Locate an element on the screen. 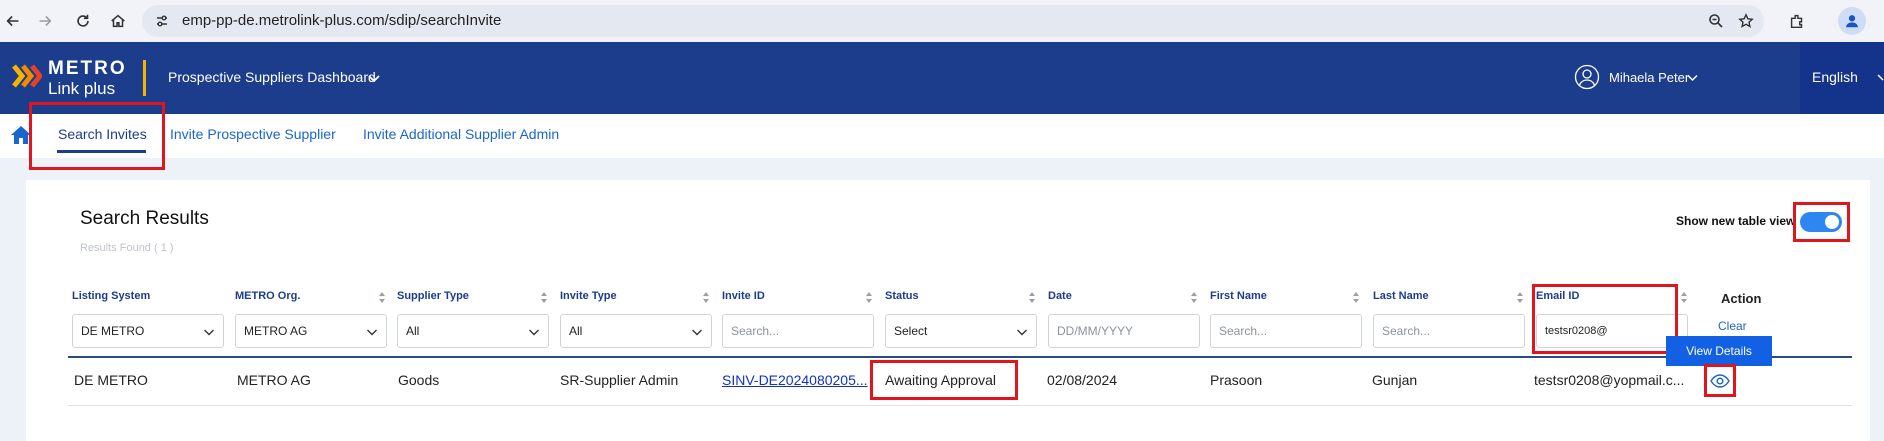 This screenshot has height=441, width=1884. forward-icon is located at coordinates (45, 21).